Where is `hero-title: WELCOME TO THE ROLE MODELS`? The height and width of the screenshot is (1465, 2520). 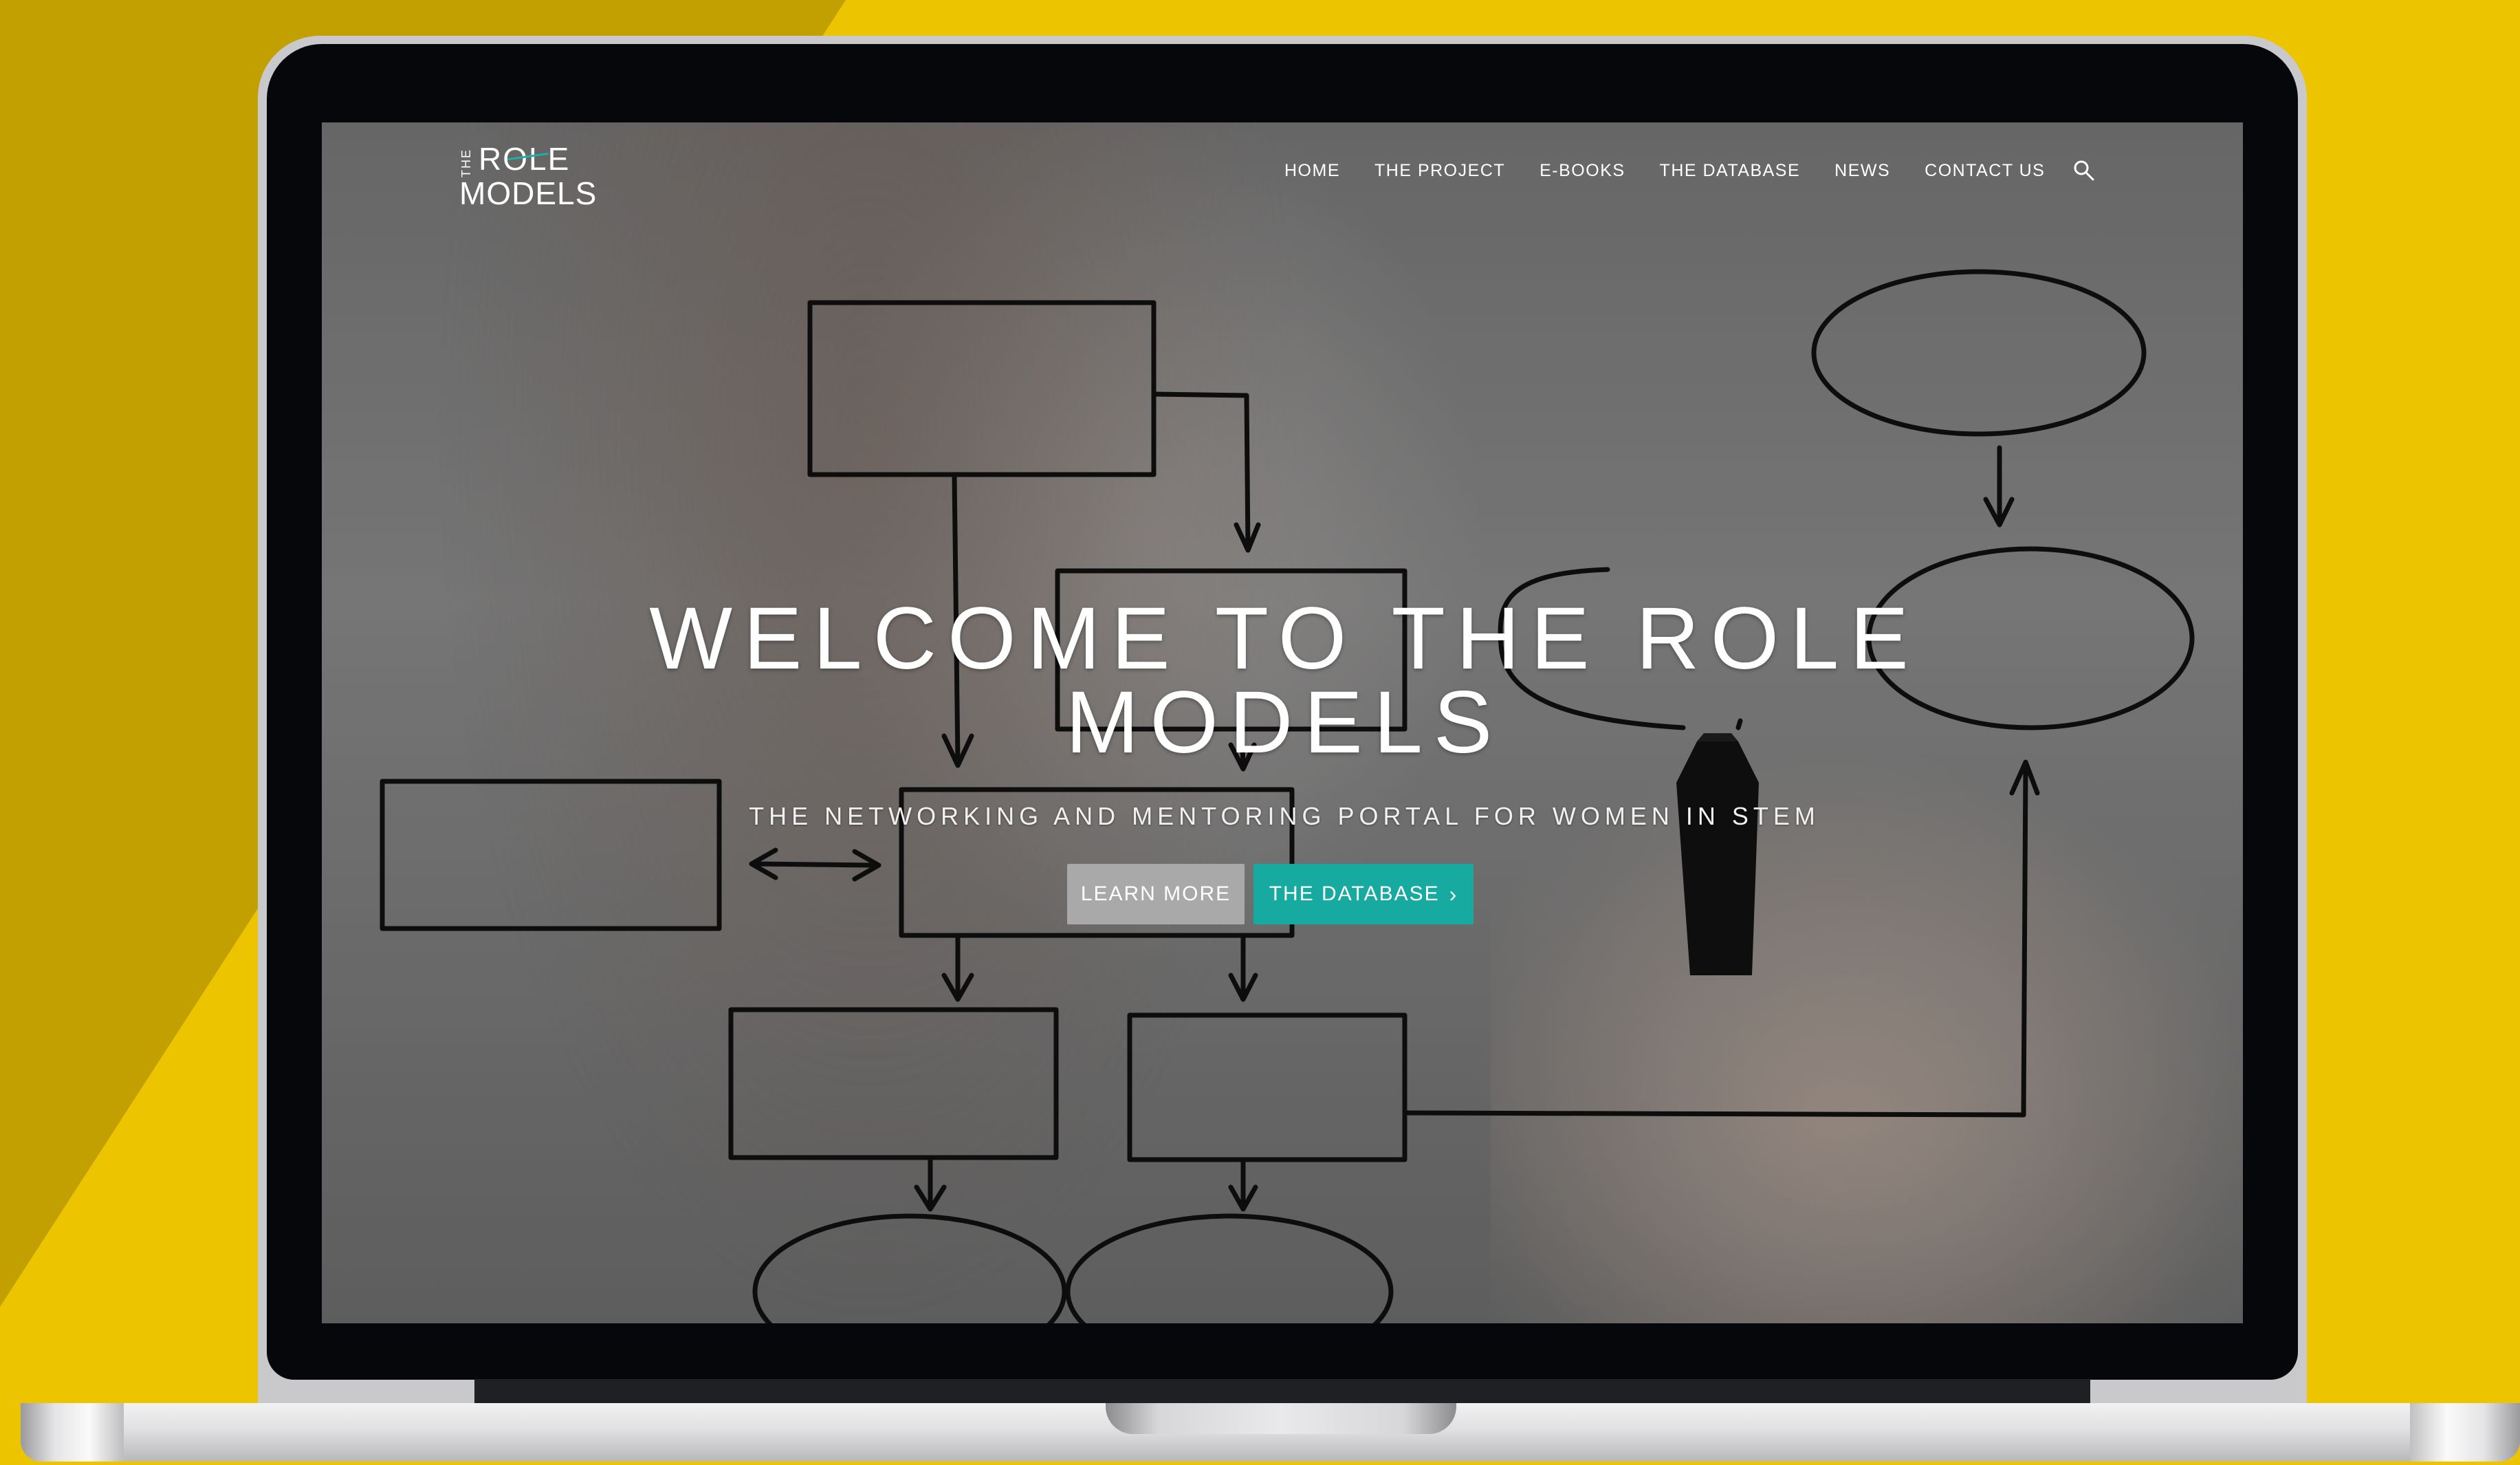
hero-title: WELCOME TO THE ROLE MODELS is located at coordinates (1284, 681).